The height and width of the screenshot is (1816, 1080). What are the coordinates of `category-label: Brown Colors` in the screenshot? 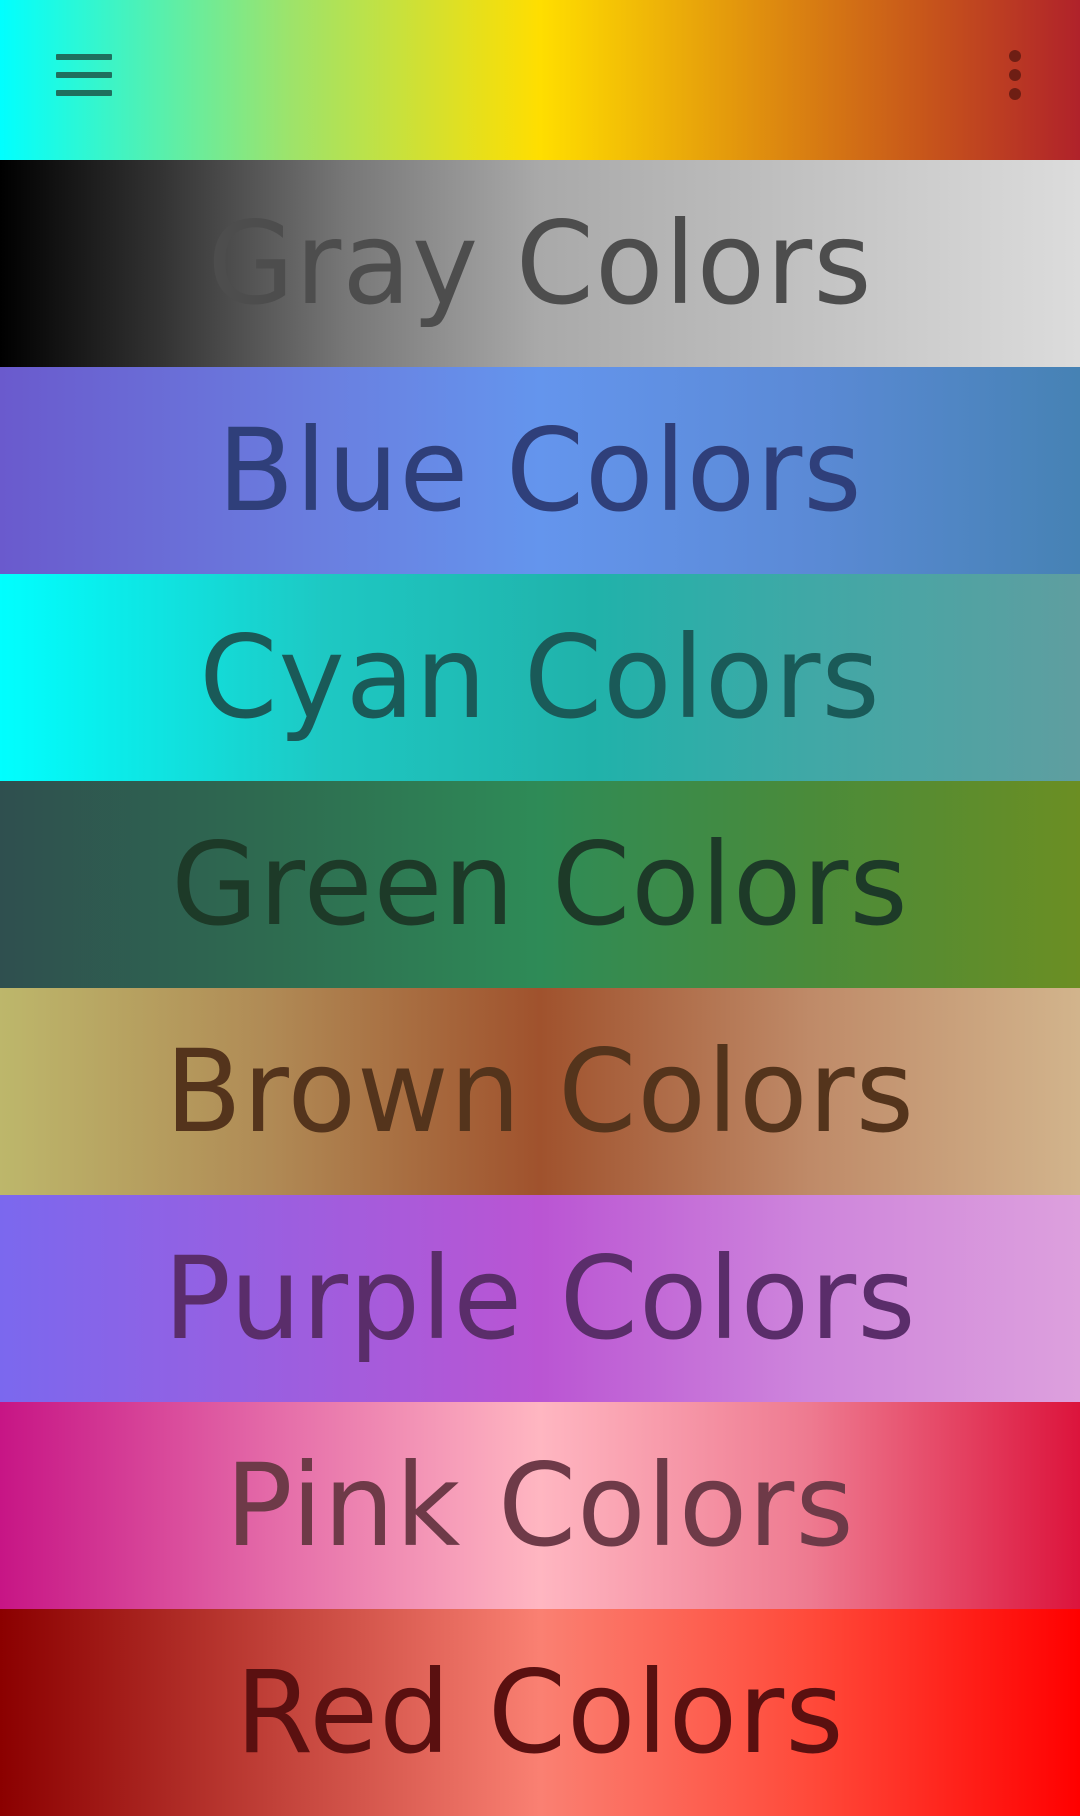 It's located at (540, 1091).